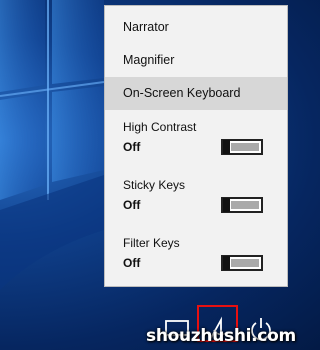  I want to click on toggle-label: Filter Keys, so click(151, 243).